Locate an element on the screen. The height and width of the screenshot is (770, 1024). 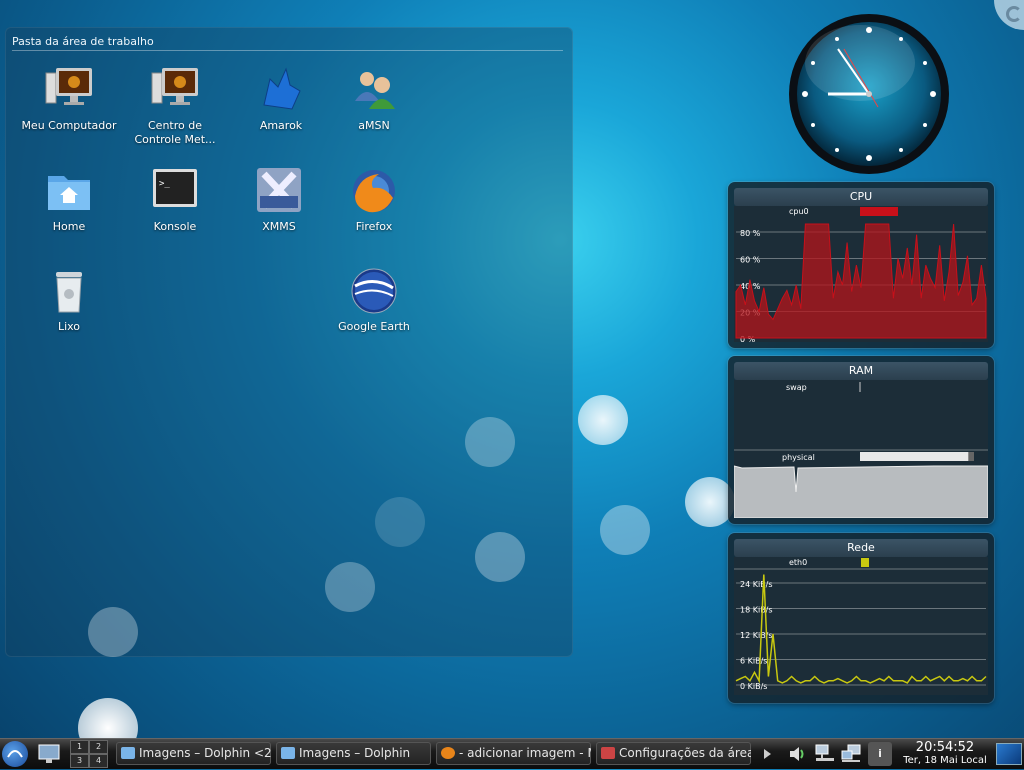
desktop-icon-amarok: Amarok is located at coordinates (281, 99).